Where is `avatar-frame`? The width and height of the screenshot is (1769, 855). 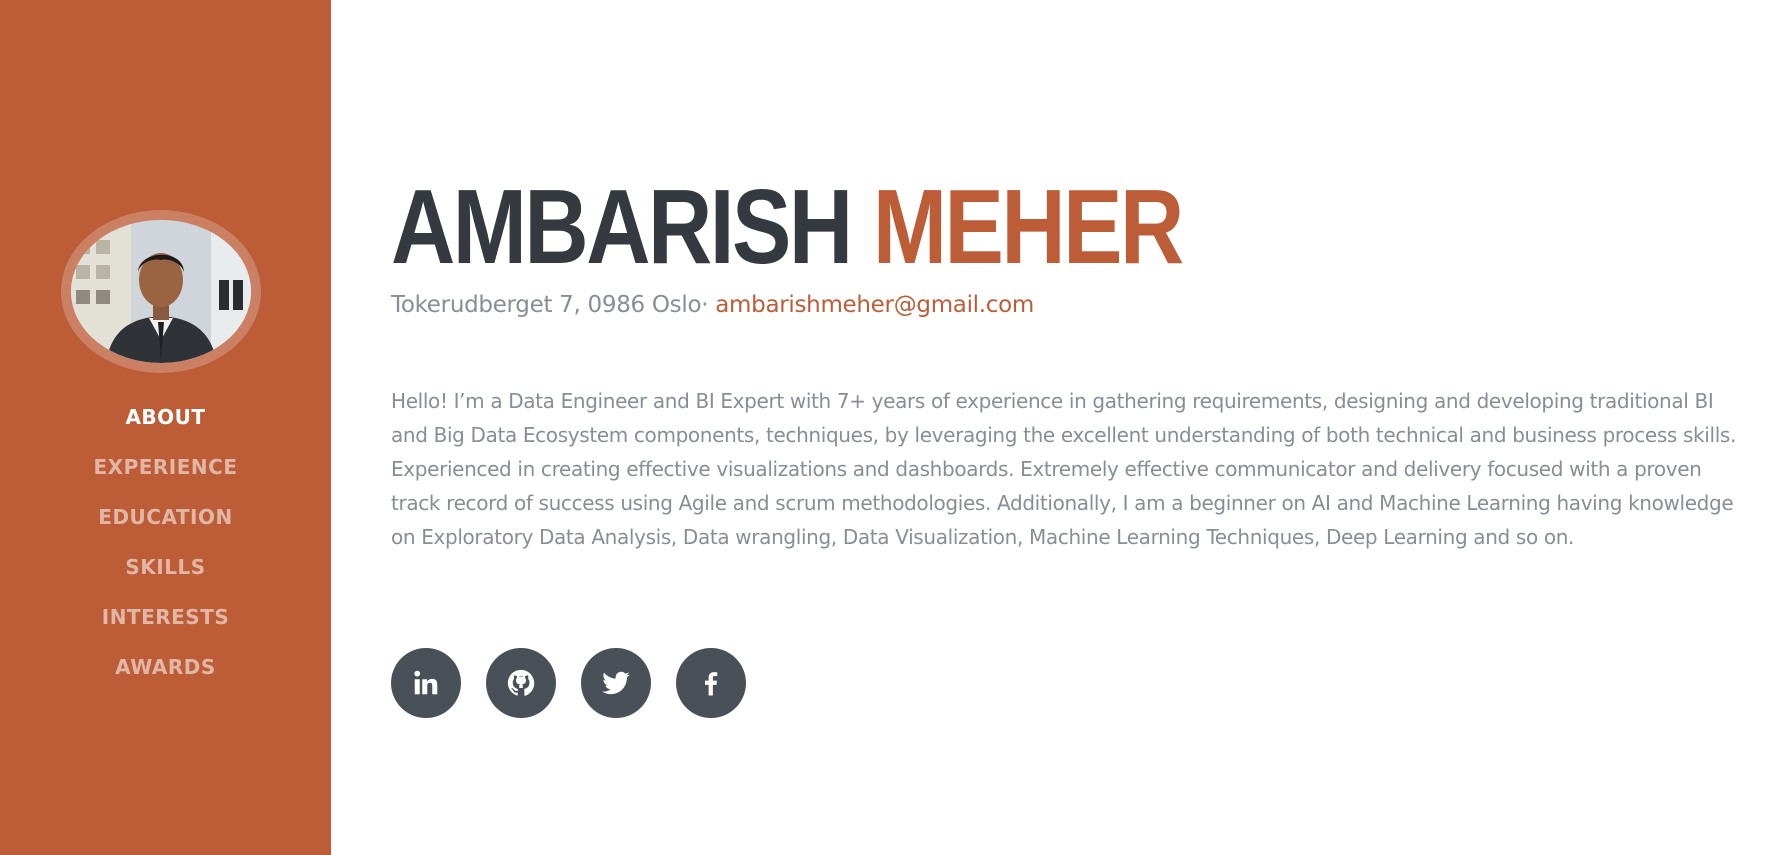
avatar-frame is located at coordinates (161, 291).